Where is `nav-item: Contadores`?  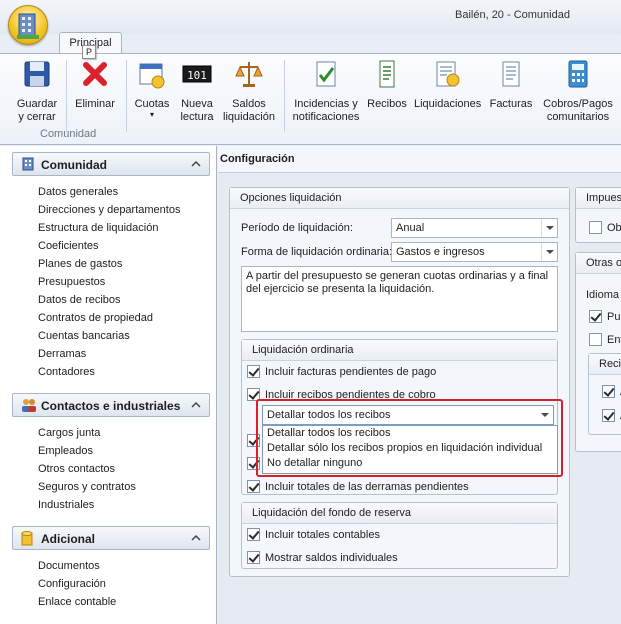 nav-item: Contadores is located at coordinates (109, 372).